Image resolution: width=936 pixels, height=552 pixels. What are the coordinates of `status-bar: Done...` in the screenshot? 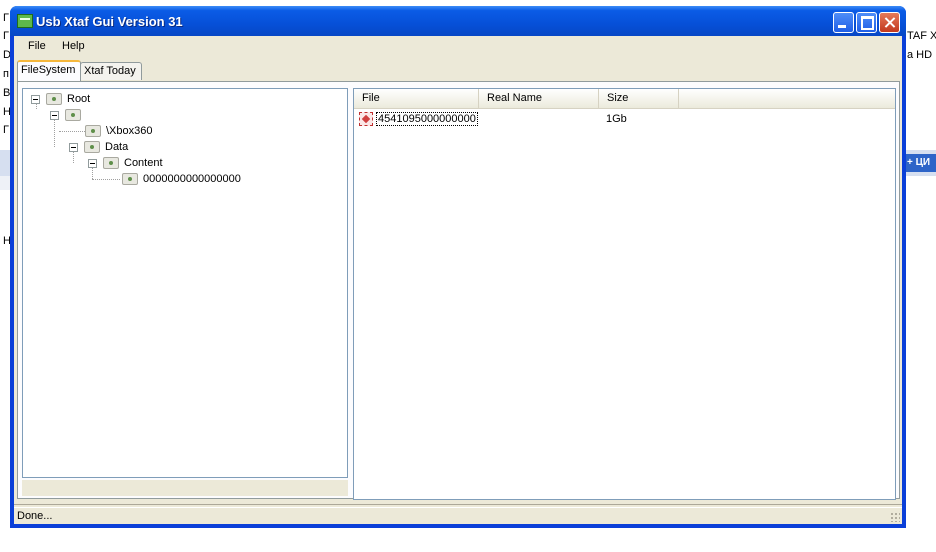 It's located at (458, 516).